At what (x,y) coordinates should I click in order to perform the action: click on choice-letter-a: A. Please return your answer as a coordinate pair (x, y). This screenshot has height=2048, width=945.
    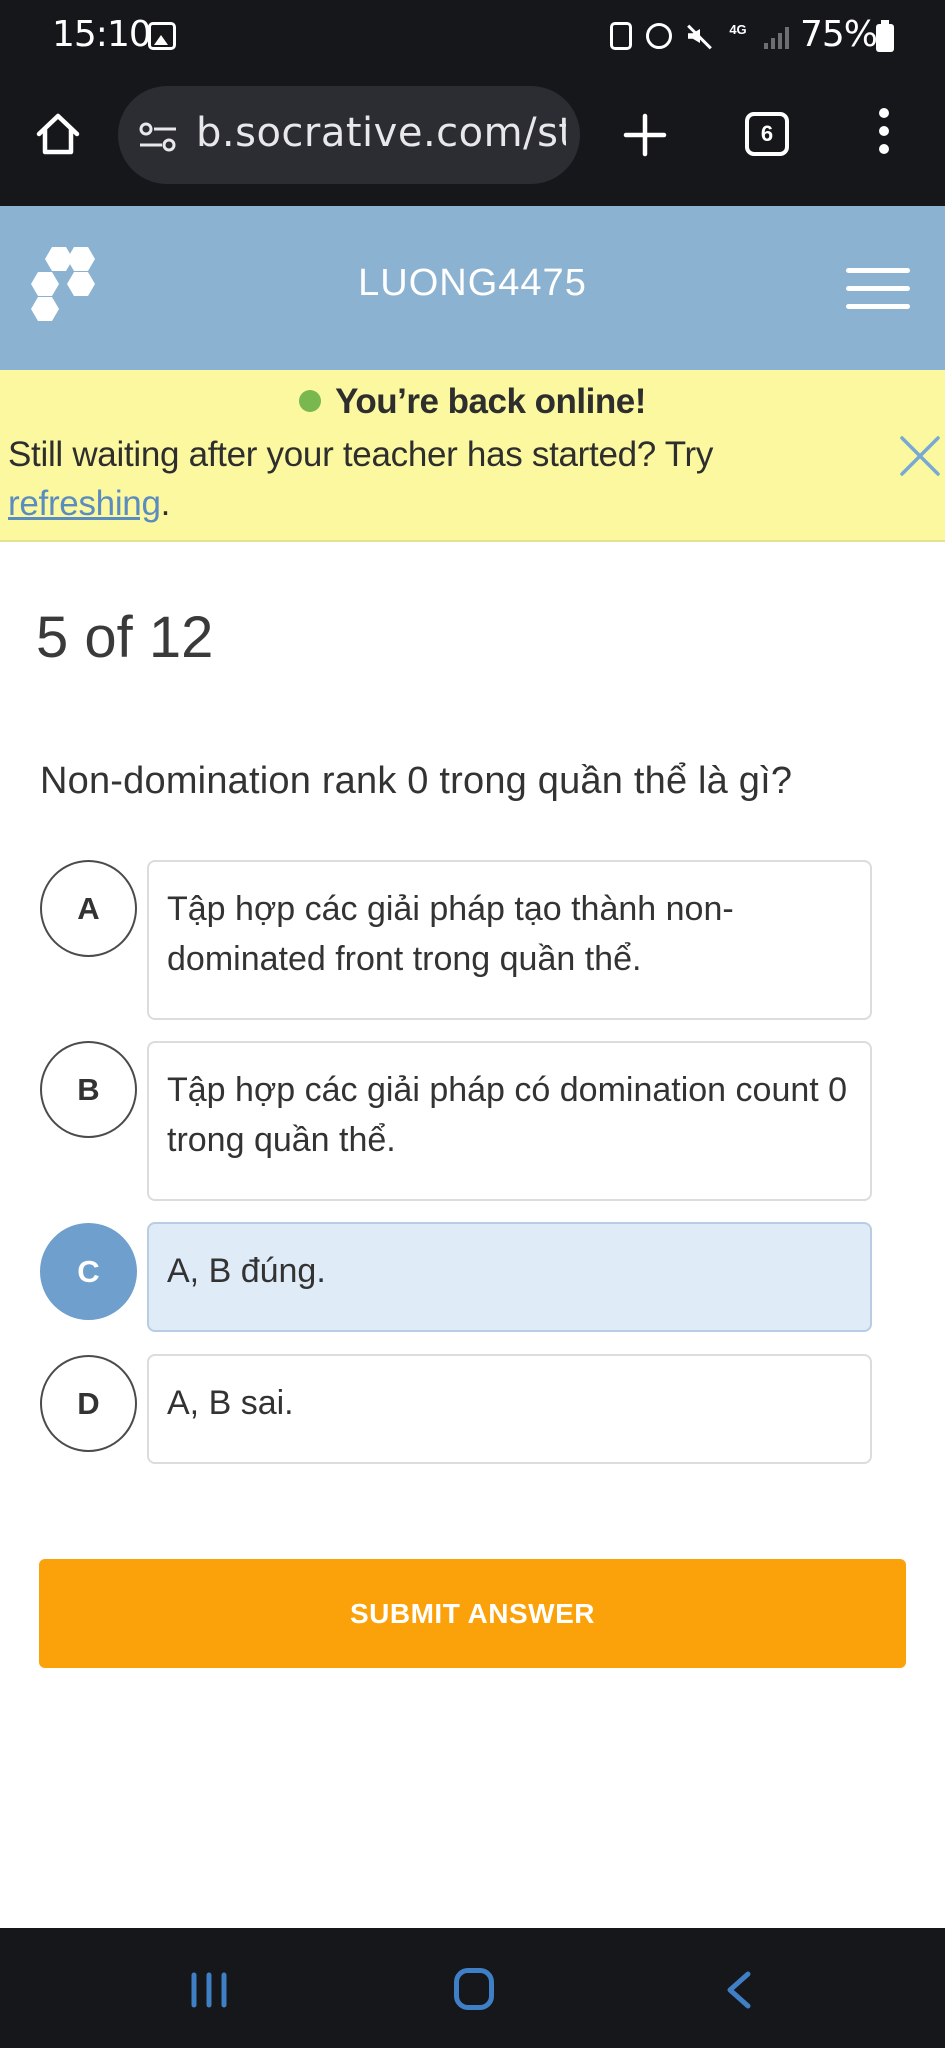
    Looking at the image, I should click on (88, 908).